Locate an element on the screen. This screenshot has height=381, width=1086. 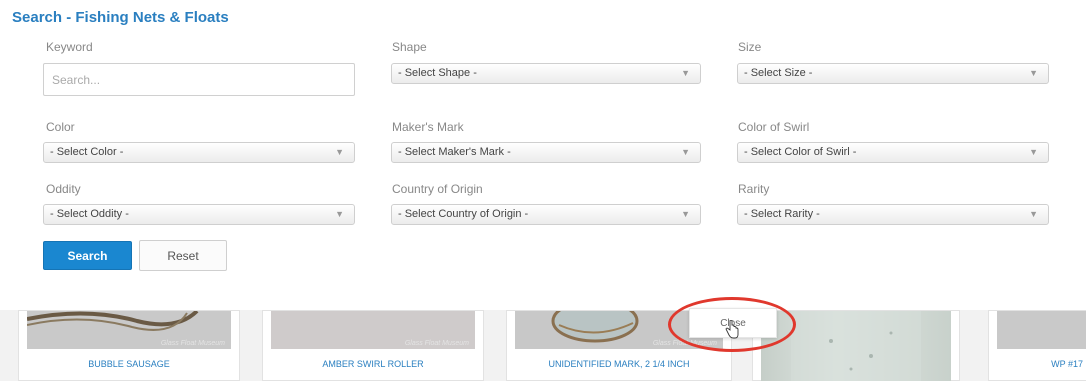
size-select: - Select Size - ▼ is located at coordinates (893, 73).